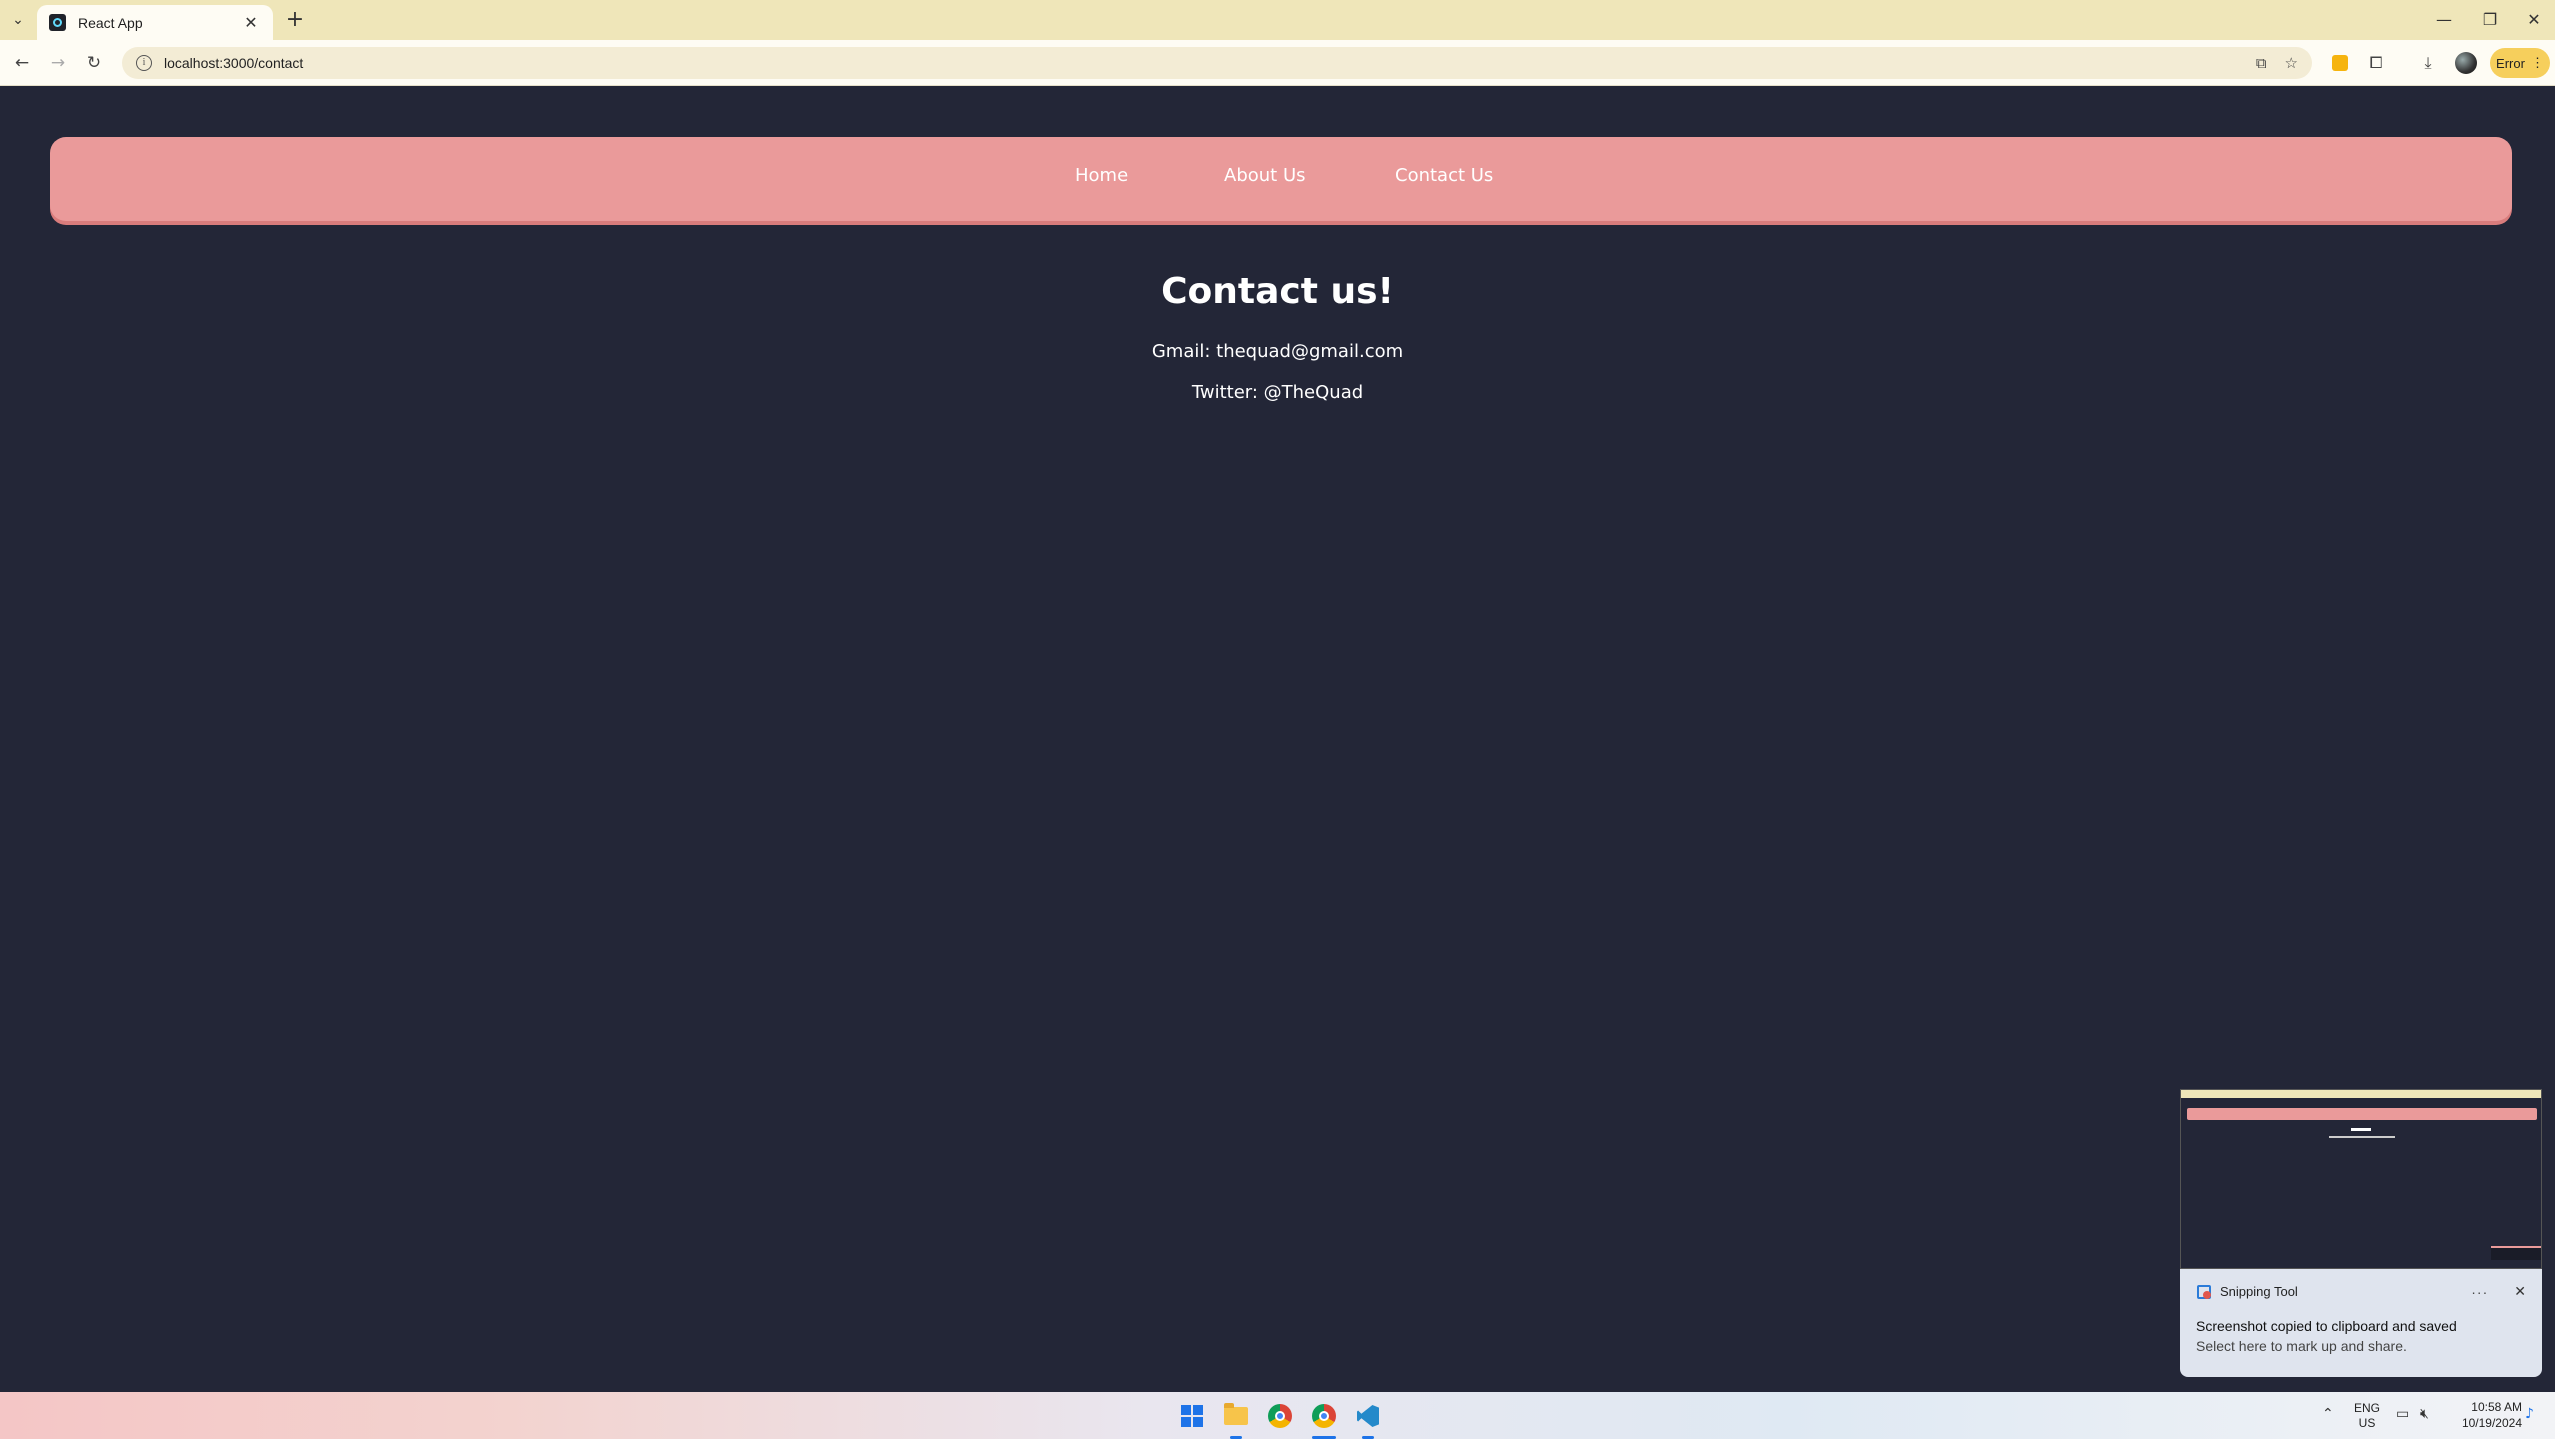  What do you see at coordinates (2367, 1423) in the screenshot?
I see `lang-bottom: US` at bounding box center [2367, 1423].